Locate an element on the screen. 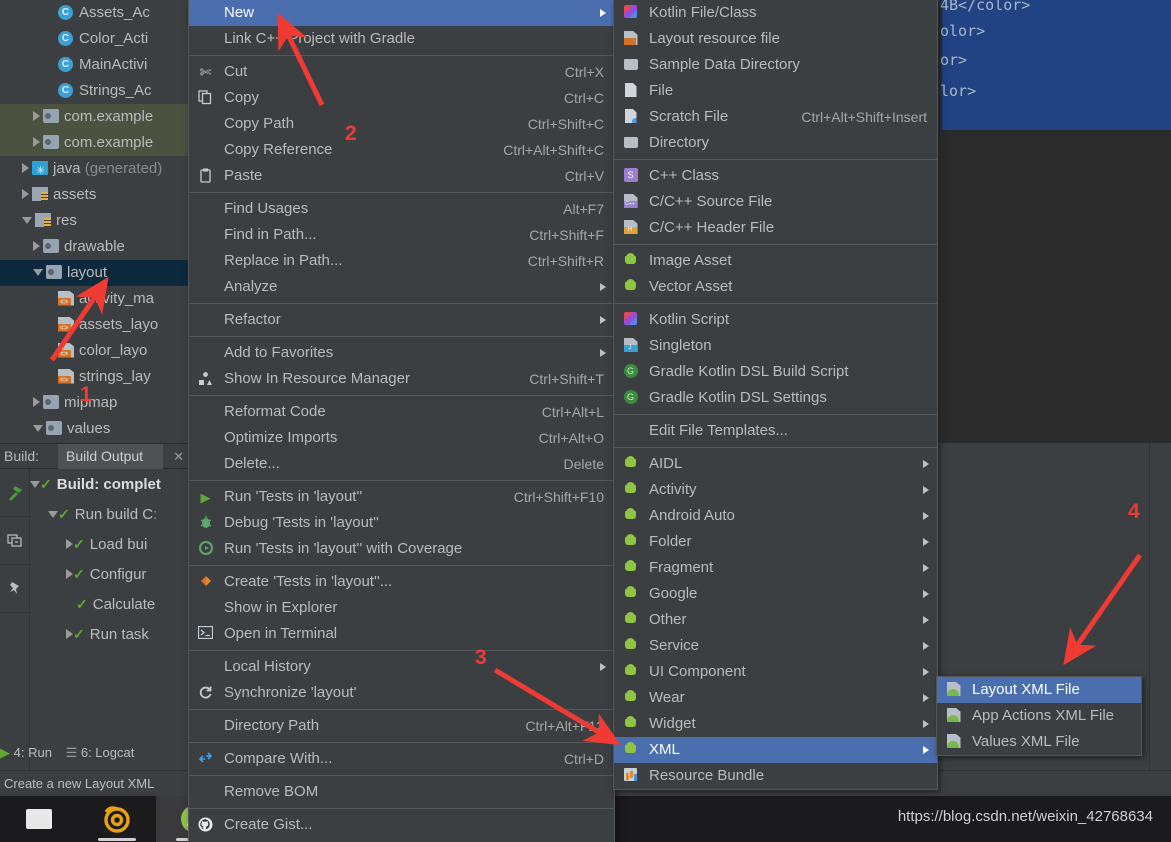 This screenshot has height=842, width=1171. code-editor: 4B</color> olor> or> lor> is located at coordinates (1054, 221).